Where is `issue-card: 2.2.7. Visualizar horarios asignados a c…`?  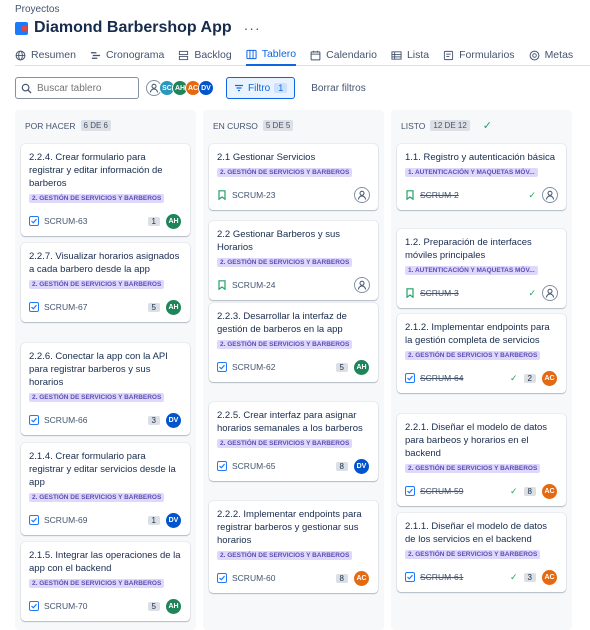 issue-card: 2.2.7. Visualizar horarios asignados a c… is located at coordinates (105, 282).